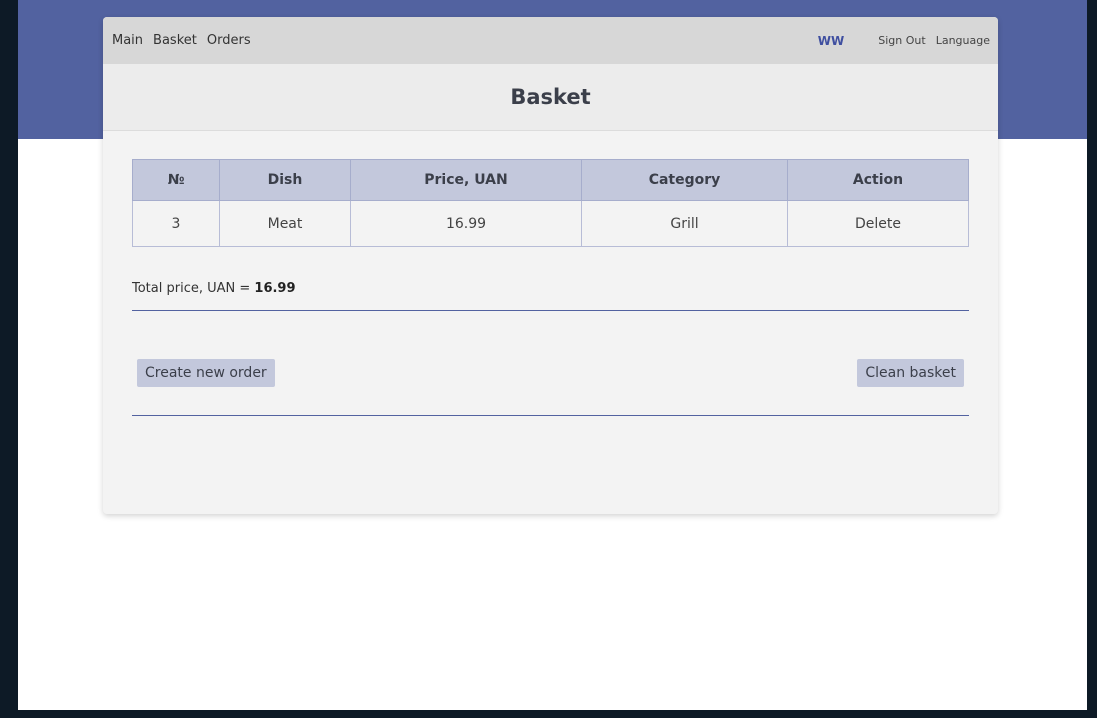 This screenshot has height=718, width=1097. Describe the element at coordinates (193, 288) in the screenshot. I see `total-label: Total price, UAN =` at that location.